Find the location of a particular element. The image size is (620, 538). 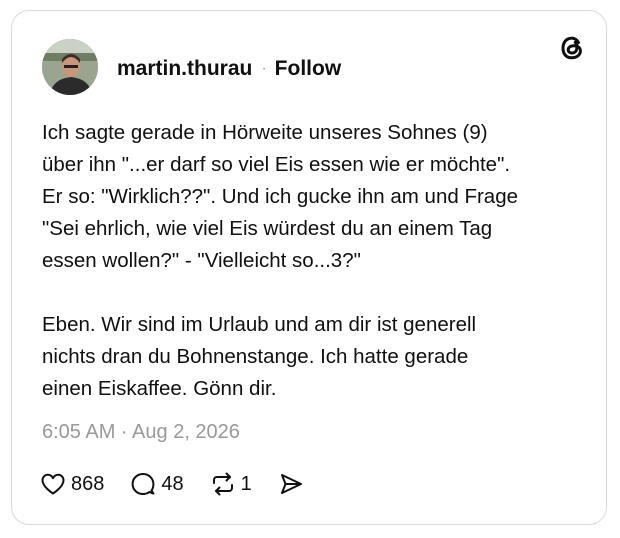

username-link: martin.thurau is located at coordinates (184, 69).